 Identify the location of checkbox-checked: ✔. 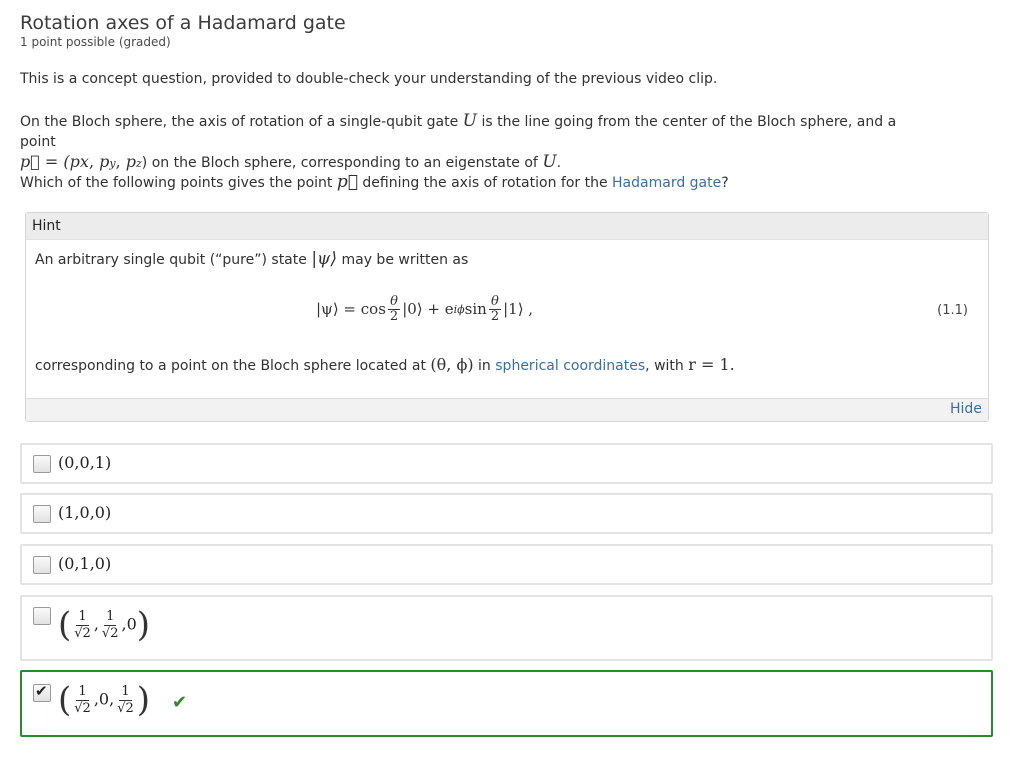
(42, 692).